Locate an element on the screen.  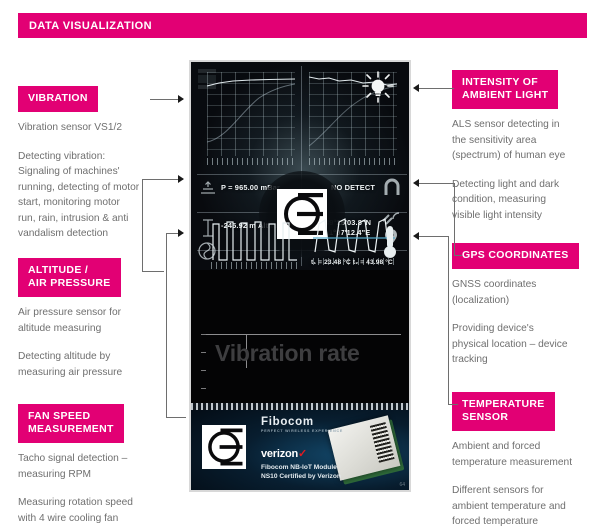
waveform-ticks-left is located at coordinates (254, 265).